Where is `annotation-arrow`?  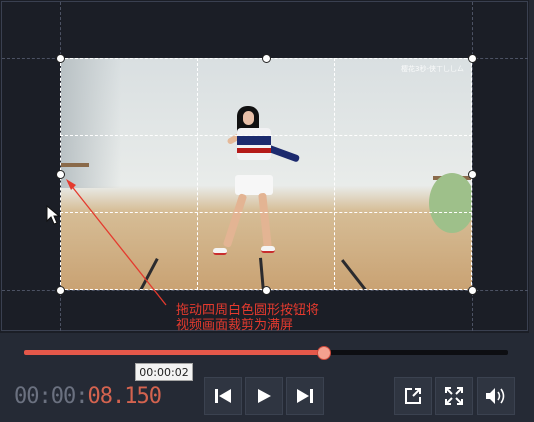 annotation-arrow is located at coordinates (116, 242).